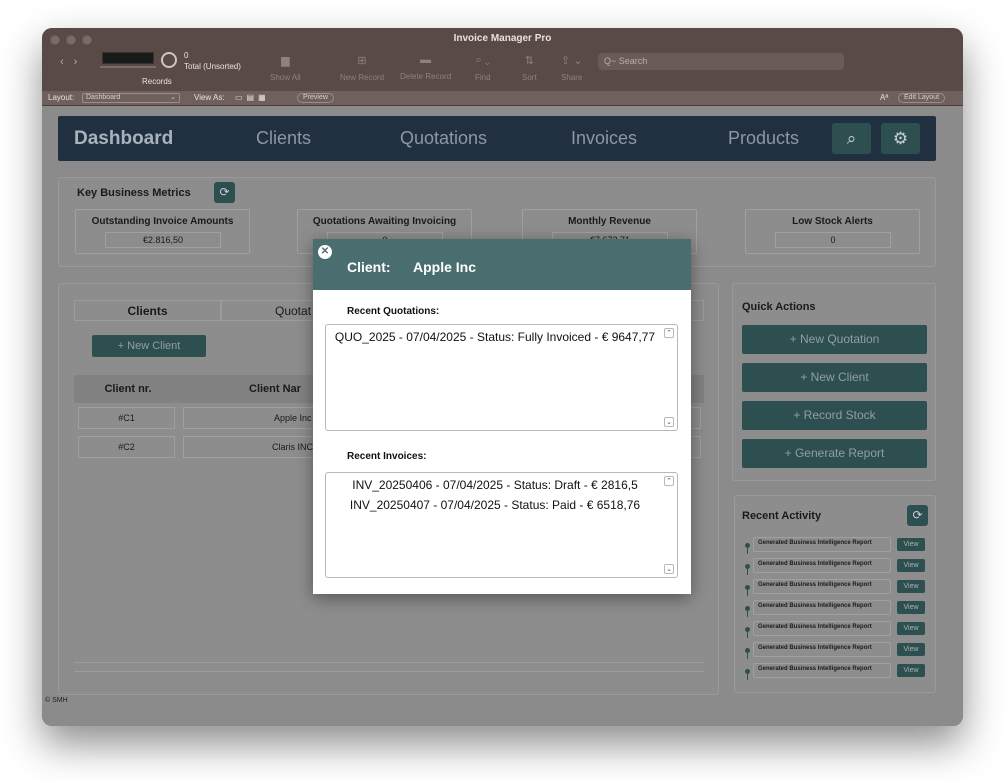 The image size is (1005, 781). I want to click on recent-activity-title: Recent Activity, so click(782, 516).